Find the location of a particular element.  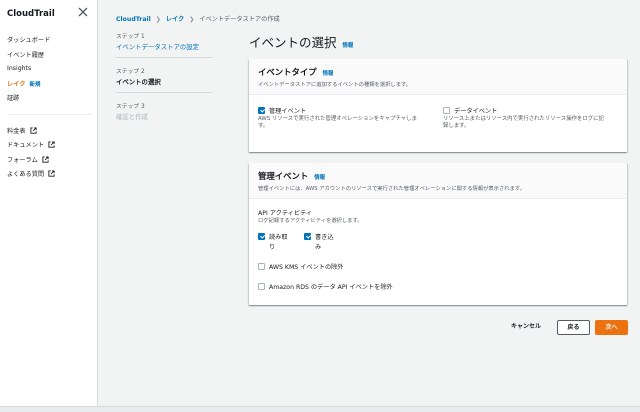

data-events-checkbox is located at coordinates (446, 110).